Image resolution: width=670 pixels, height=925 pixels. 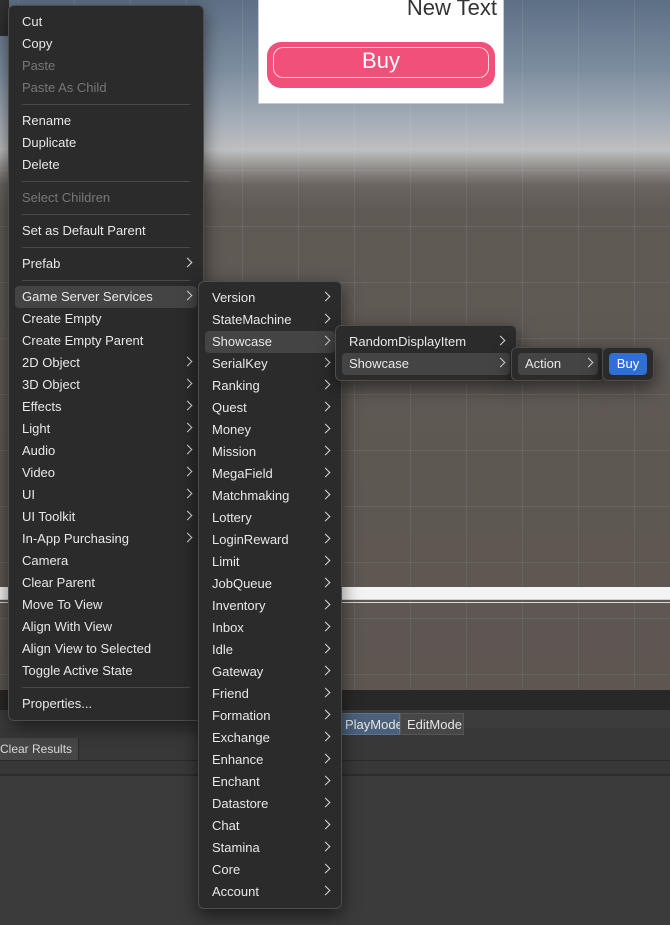 I want to click on menu-item-label: Set as Default Parent, so click(x=84, y=230).